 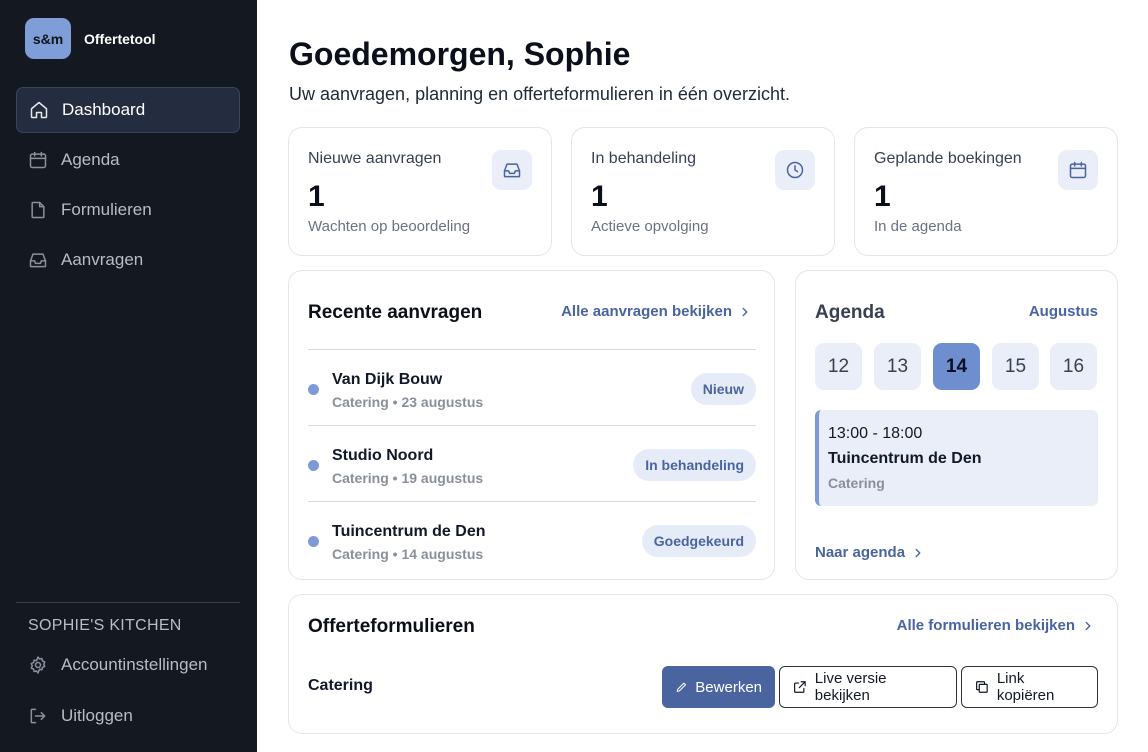 I want to click on all-forms-link: Alle formulieren bekijken, so click(x=996, y=625).